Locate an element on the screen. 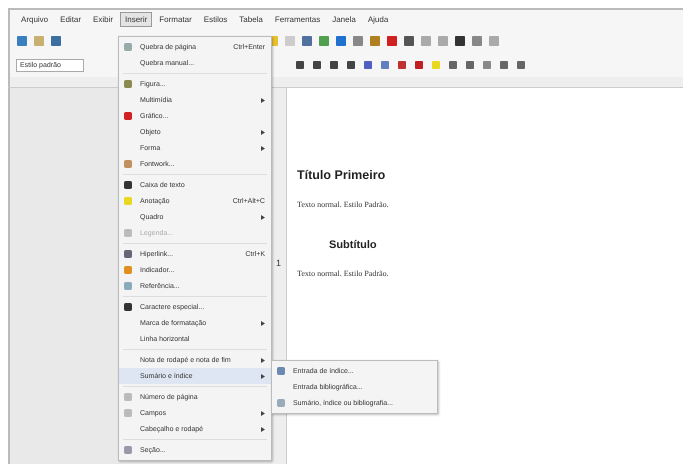 The height and width of the screenshot is (464, 683). menu-item: Ferramentas is located at coordinates (298, 19).